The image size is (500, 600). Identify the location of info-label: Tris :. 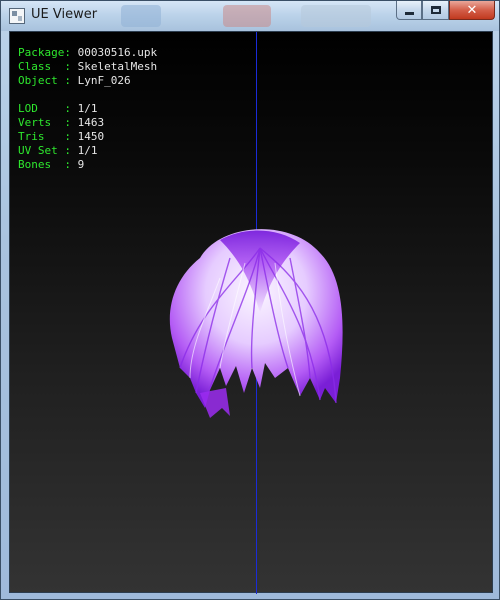
(44, 136).